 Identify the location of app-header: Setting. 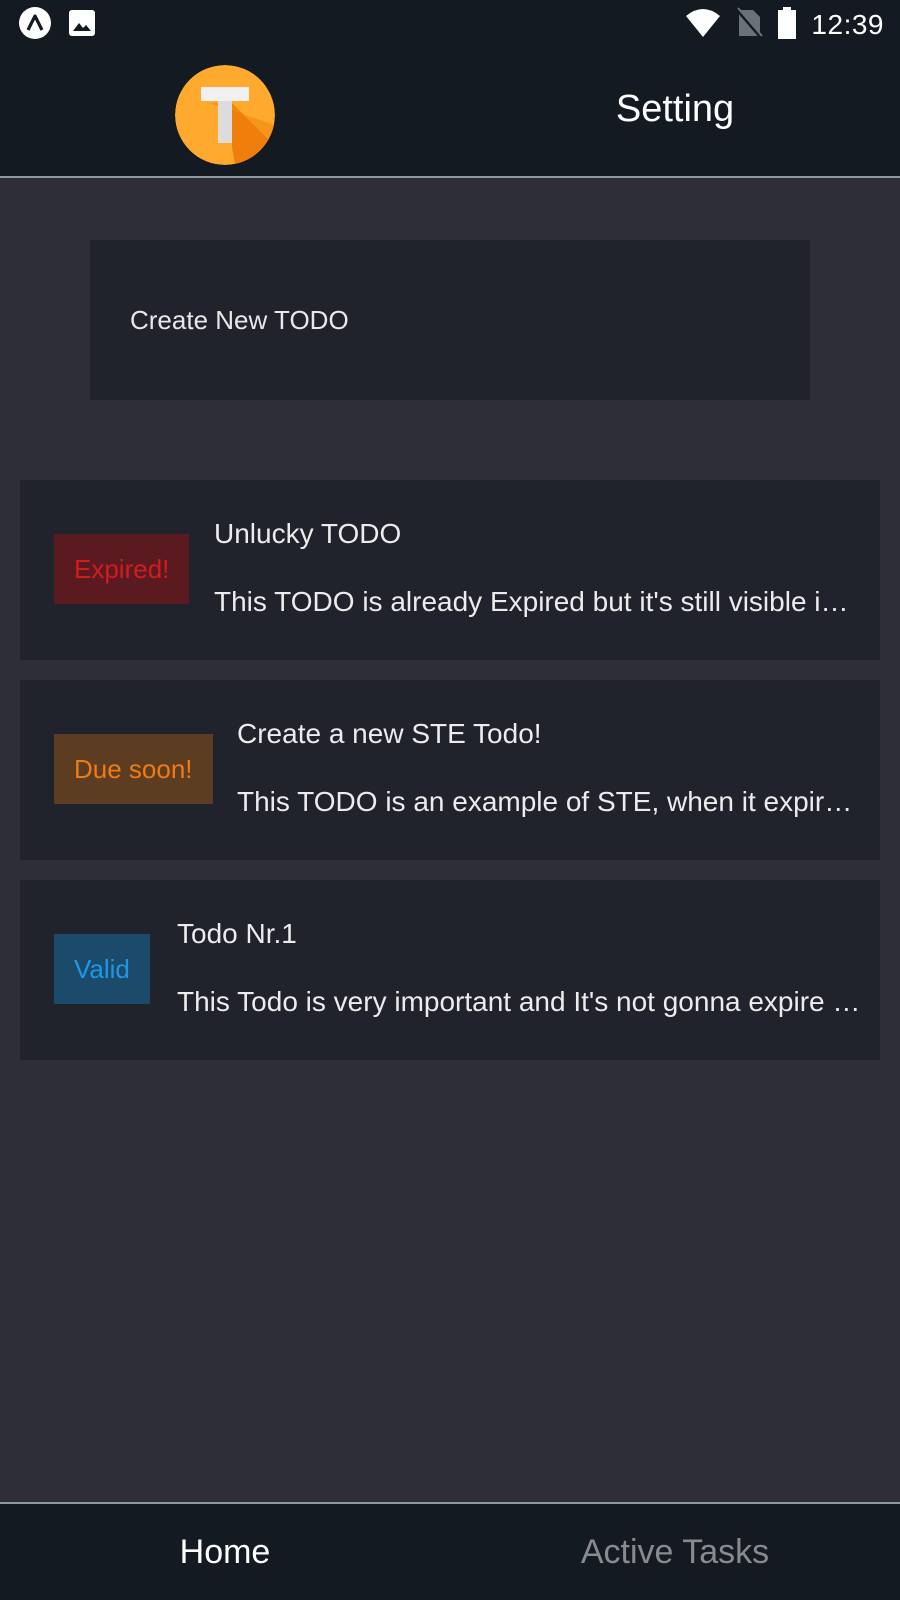
(450, 114).